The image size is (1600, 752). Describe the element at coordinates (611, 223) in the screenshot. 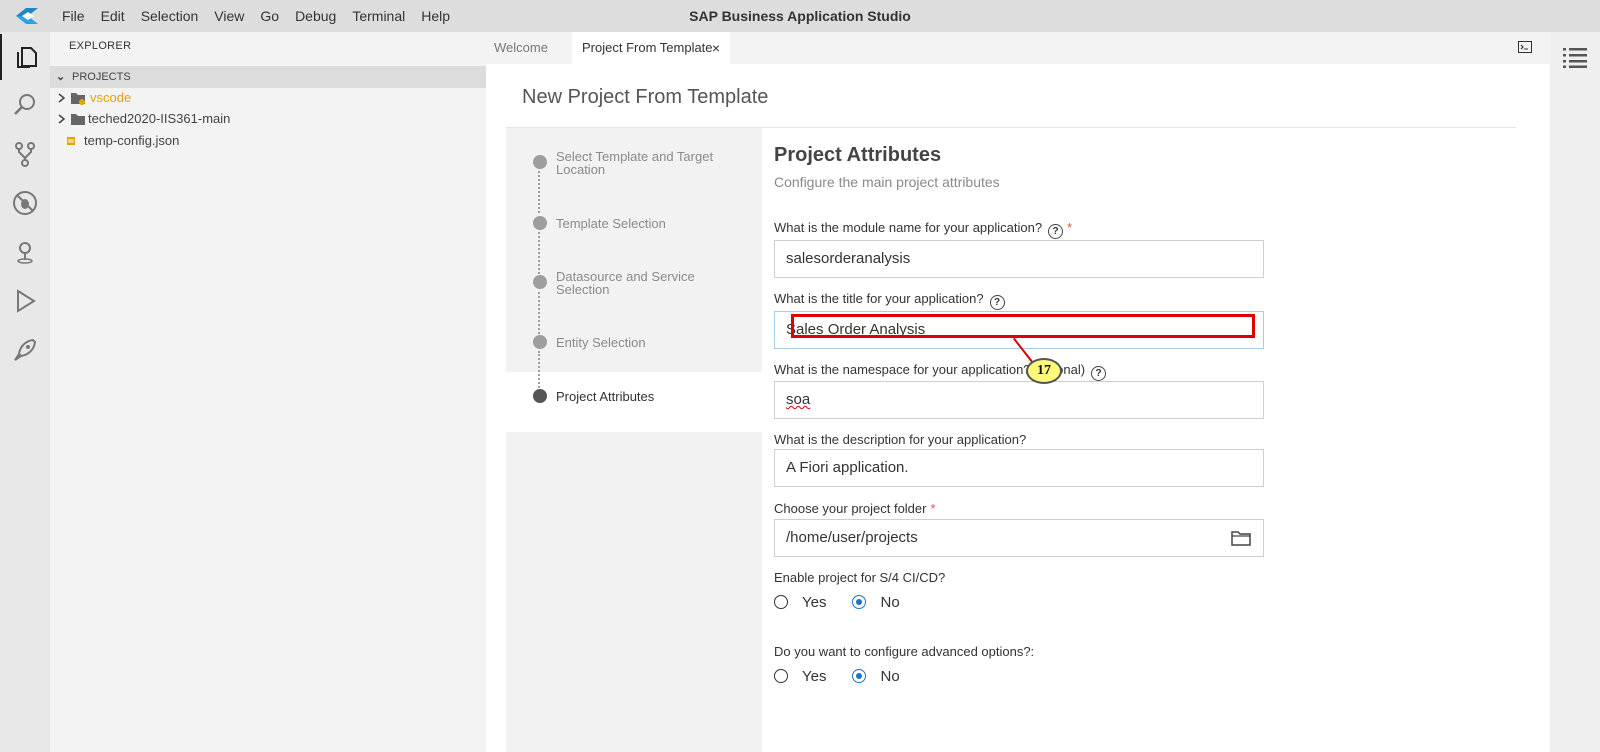

I see `step-template-selection: Template Selection` at that location.